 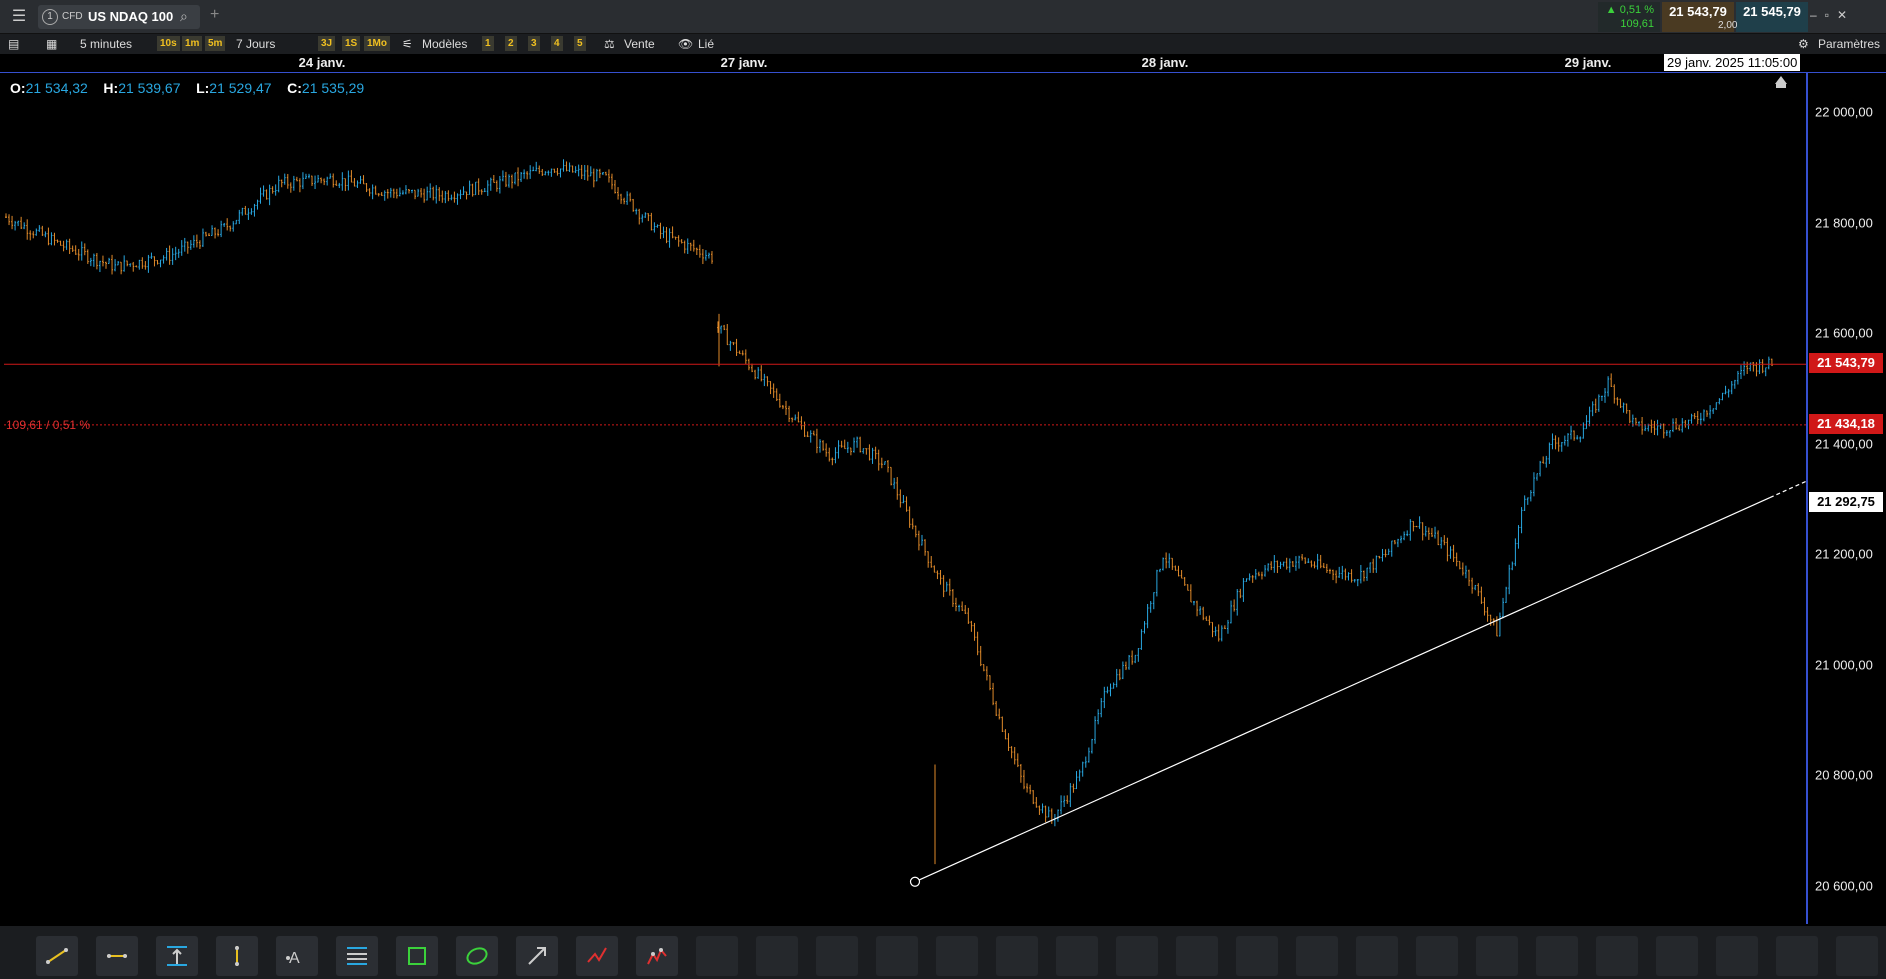 I want to click on restore-icon: ▫, so click(x=1830, y=15).